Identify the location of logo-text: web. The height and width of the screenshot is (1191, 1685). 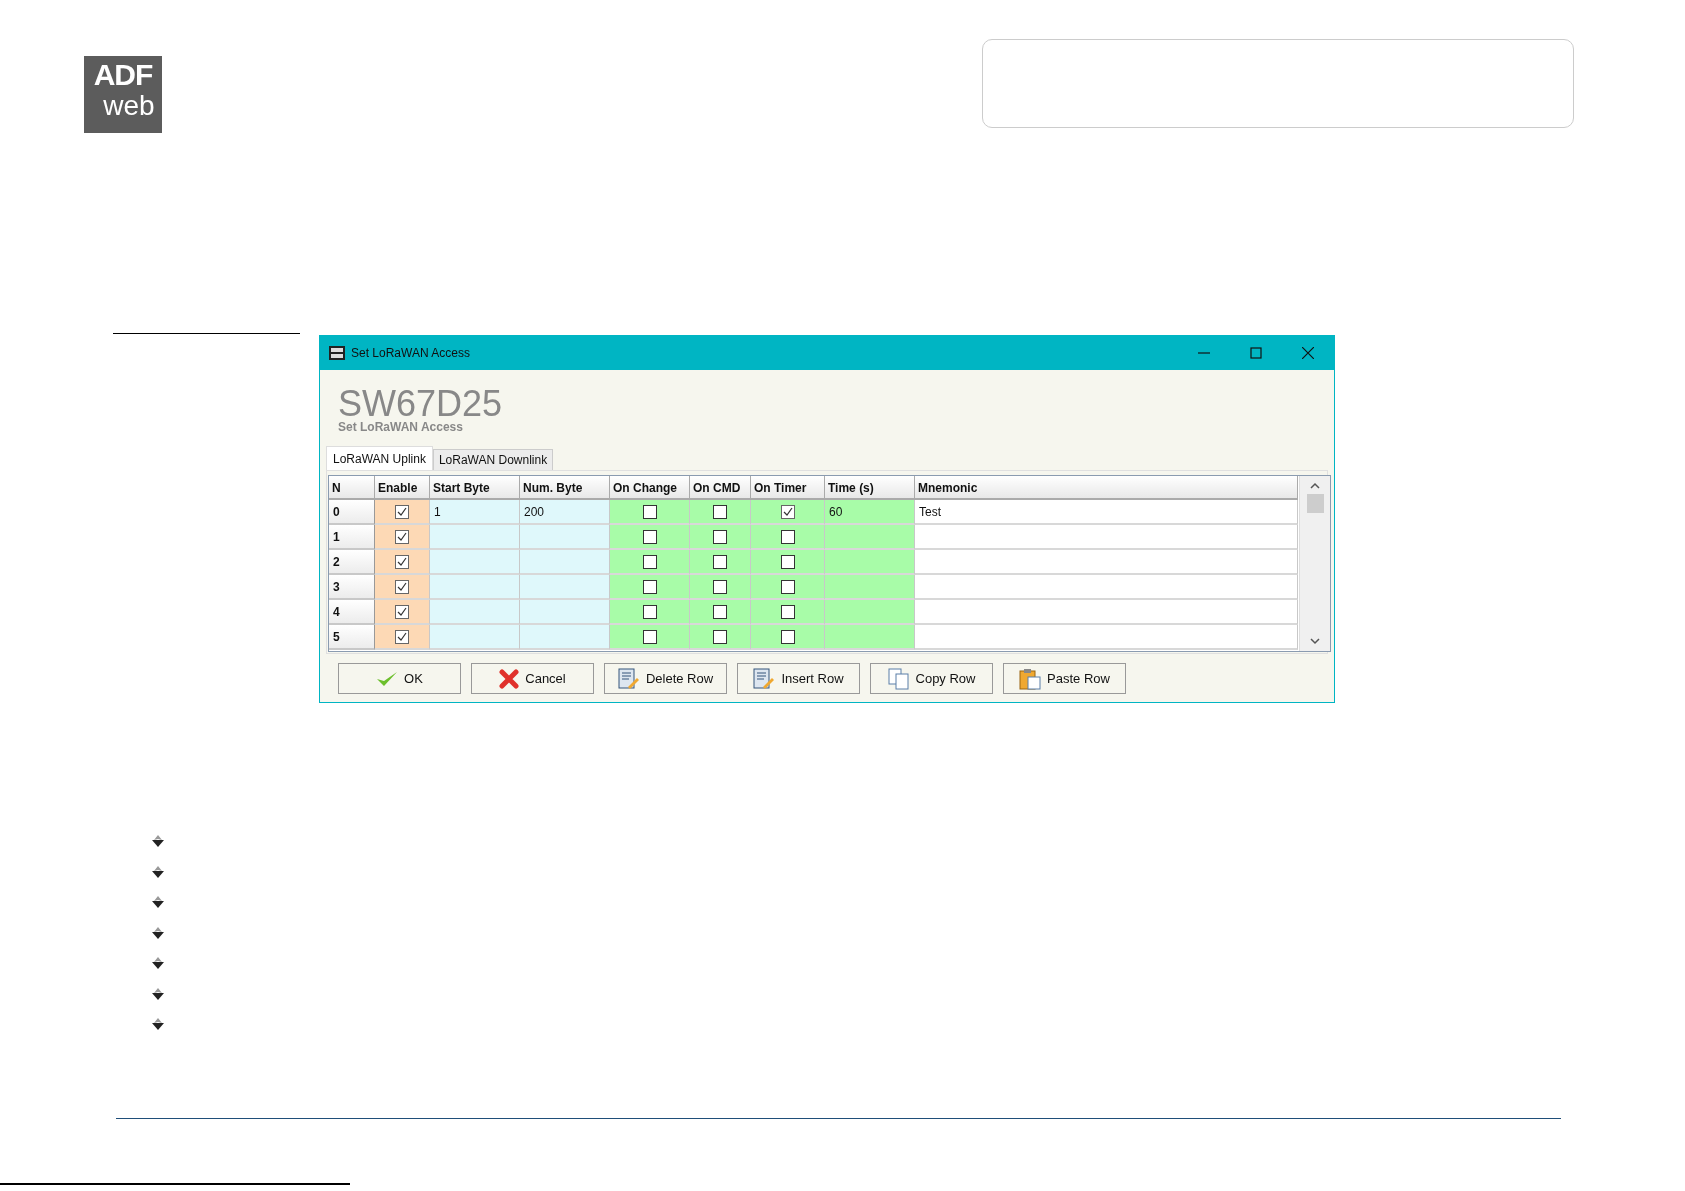
(129, 106).